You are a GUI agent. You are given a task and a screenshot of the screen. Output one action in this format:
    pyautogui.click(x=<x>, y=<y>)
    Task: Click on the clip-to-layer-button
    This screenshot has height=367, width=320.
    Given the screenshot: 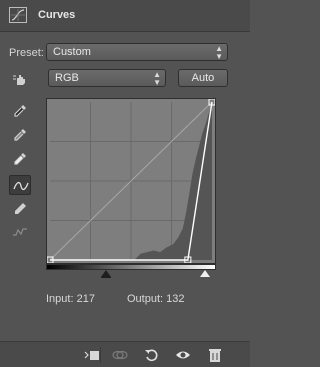 What is the action you would take?
    pyautogui.click(x=92, y=355)
    